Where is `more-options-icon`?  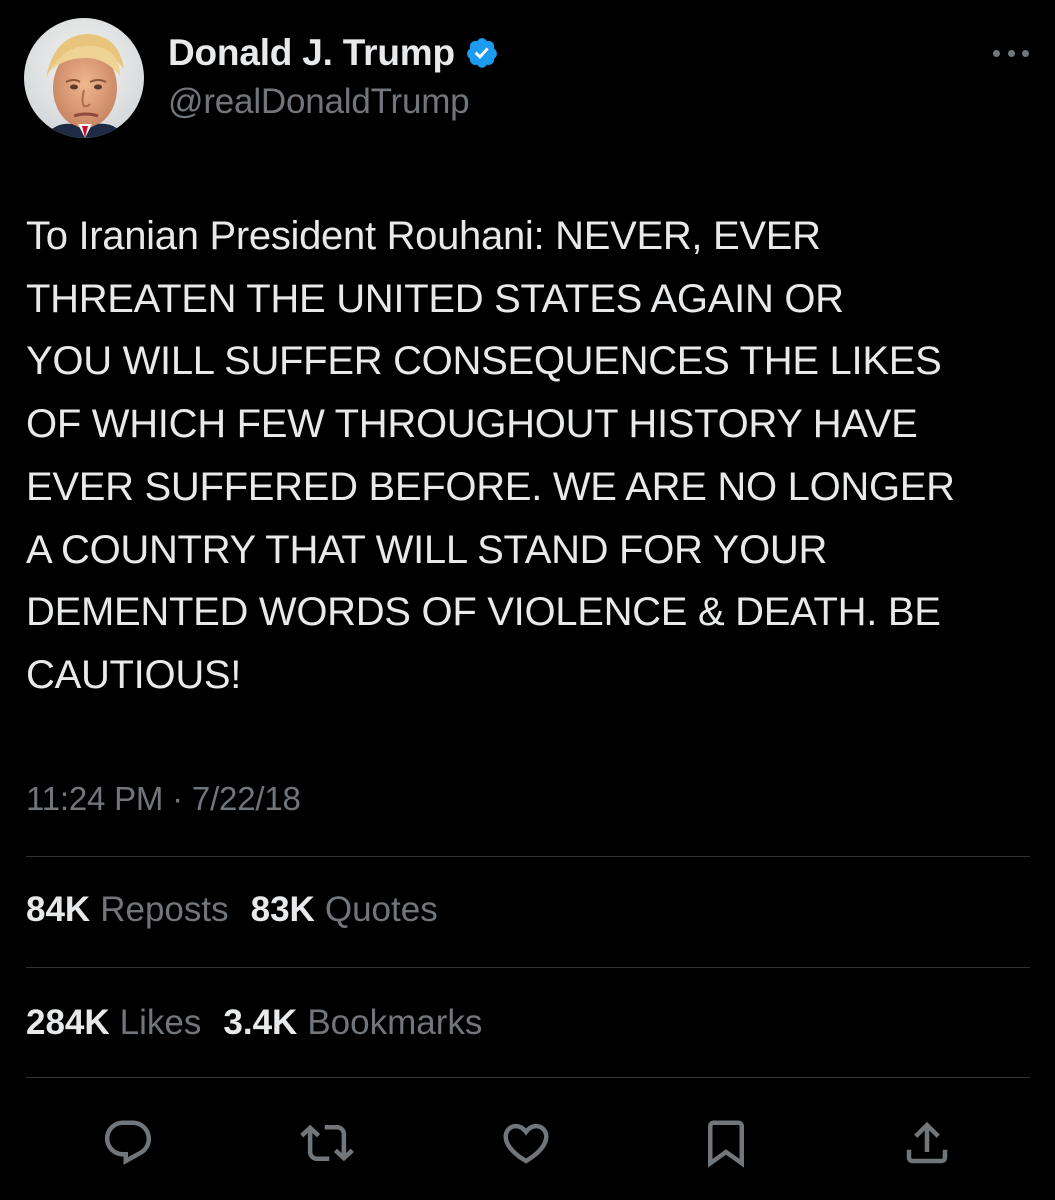
more-options-icon is located at coordinates (1011, 53).